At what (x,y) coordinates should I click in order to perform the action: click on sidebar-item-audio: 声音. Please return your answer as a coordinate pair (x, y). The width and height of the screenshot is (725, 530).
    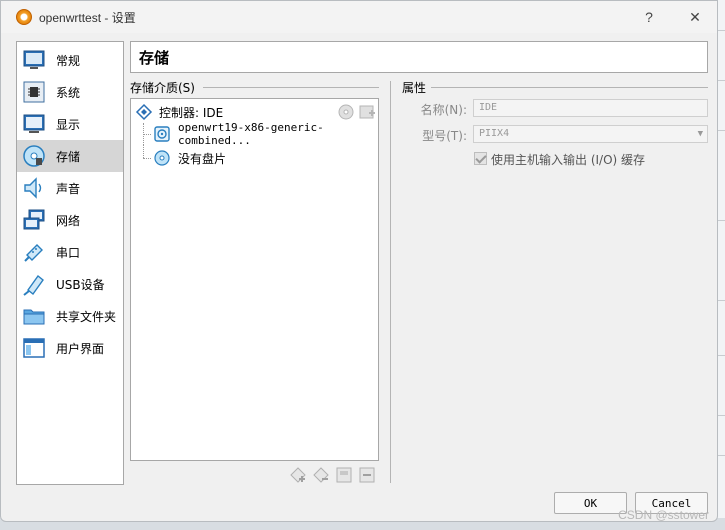
    Looking at the image, I should click on (70, 188).